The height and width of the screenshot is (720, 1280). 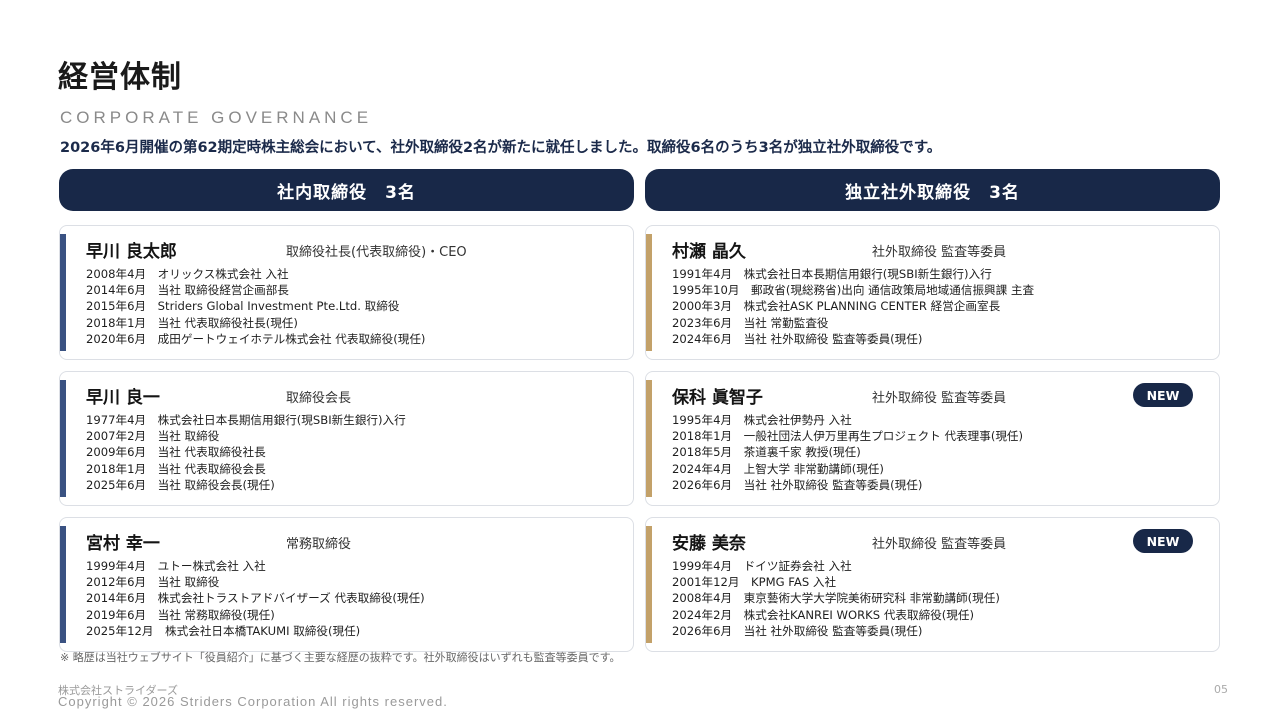 I want to click on director-name: 村瀬 晶久, so click(x=709, y=252).